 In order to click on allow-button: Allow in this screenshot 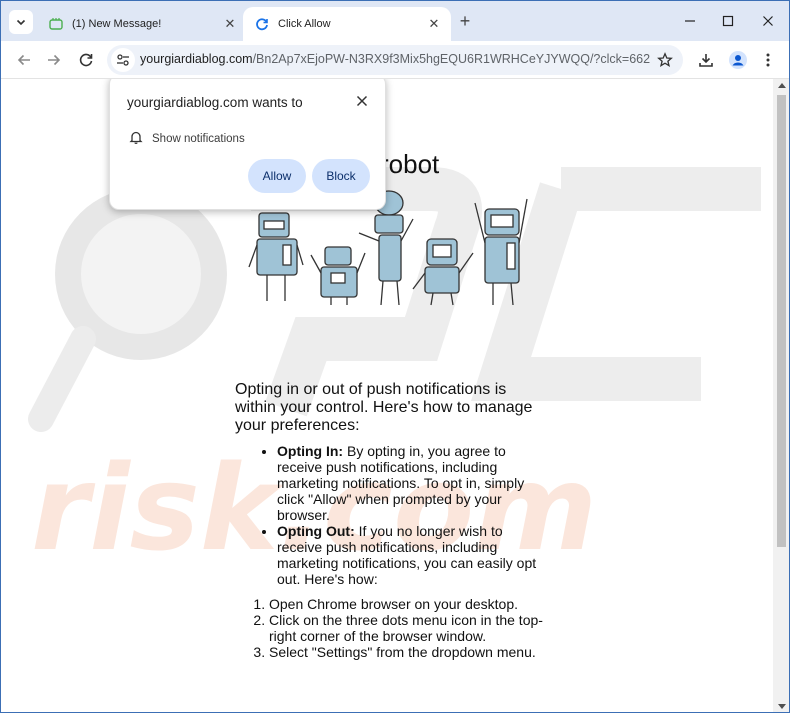, I will do `click(277, 176)`.